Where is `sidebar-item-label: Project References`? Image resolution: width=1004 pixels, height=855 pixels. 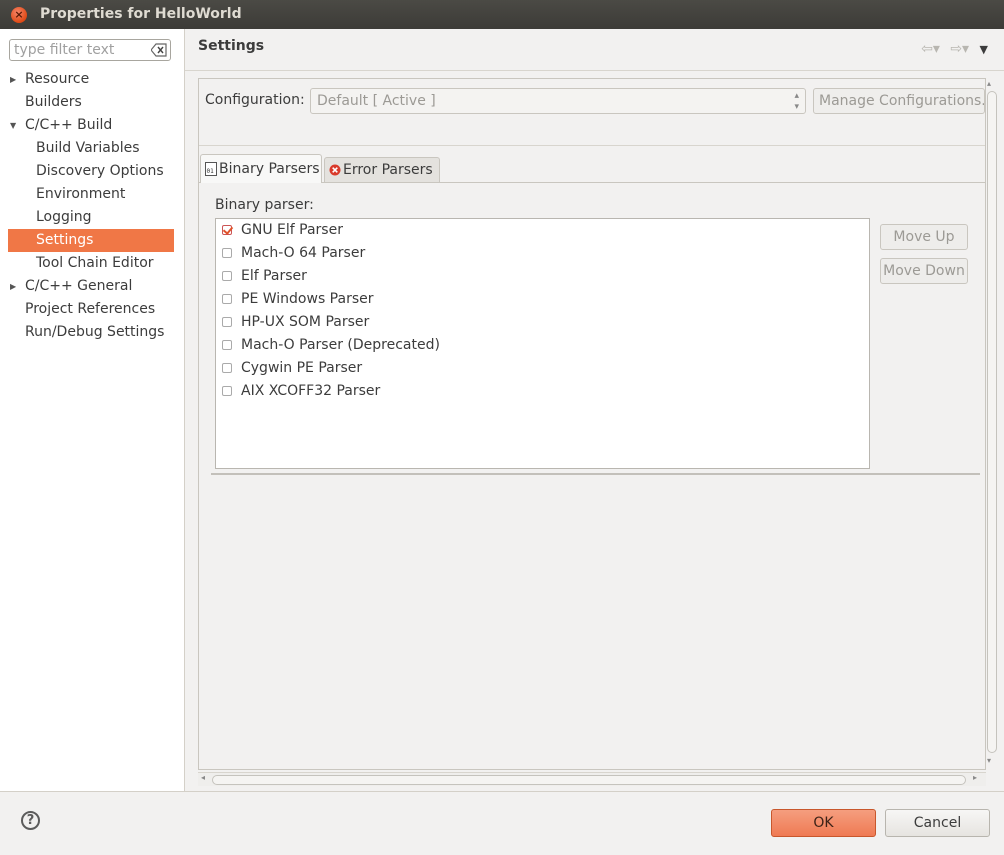
sidebar-item-label: Project References is located at coordinates (90, 309).